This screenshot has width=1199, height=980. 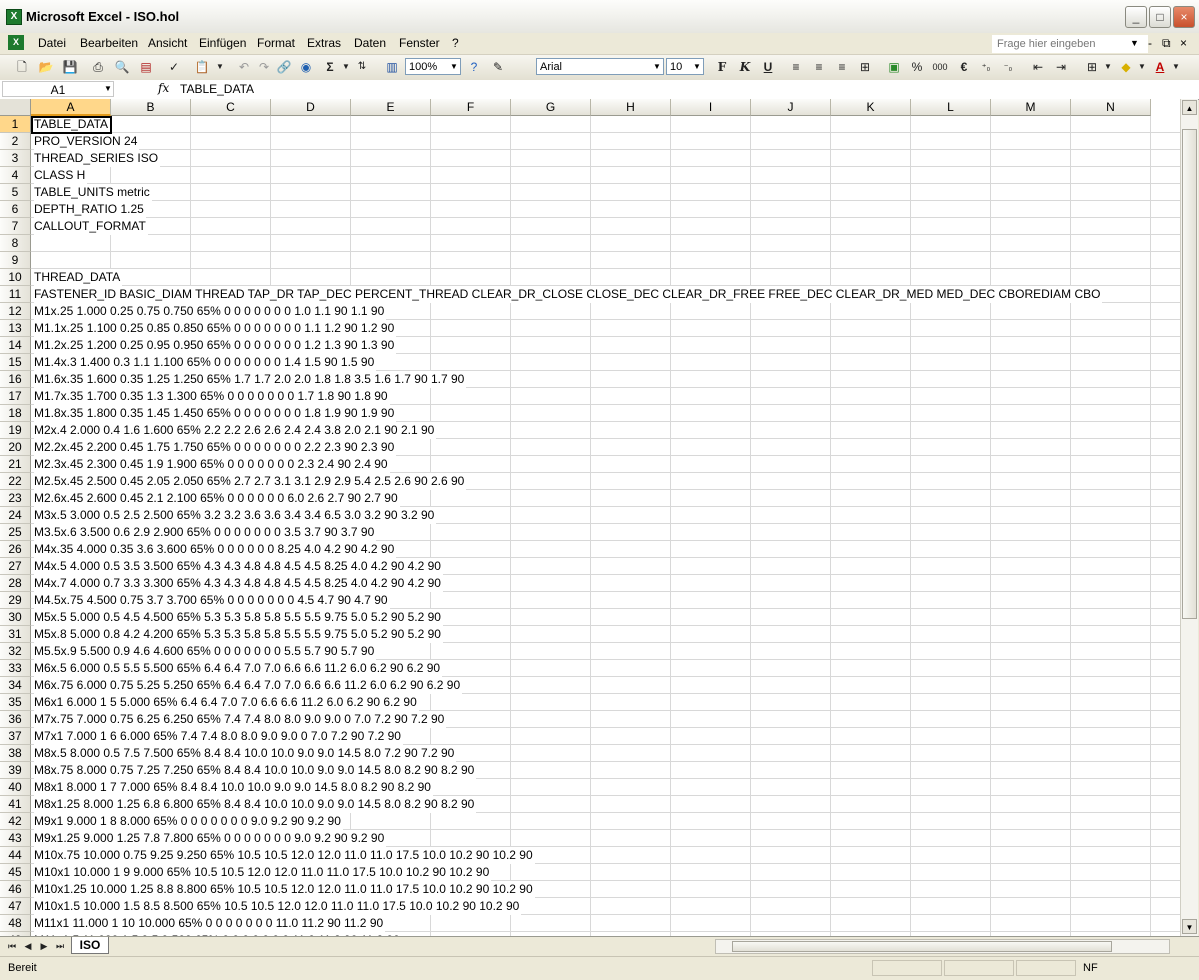 What do you see at coordinates (15, 872) in the screenshot?
I see `row-header: 45` at bounding box center [15, 872].